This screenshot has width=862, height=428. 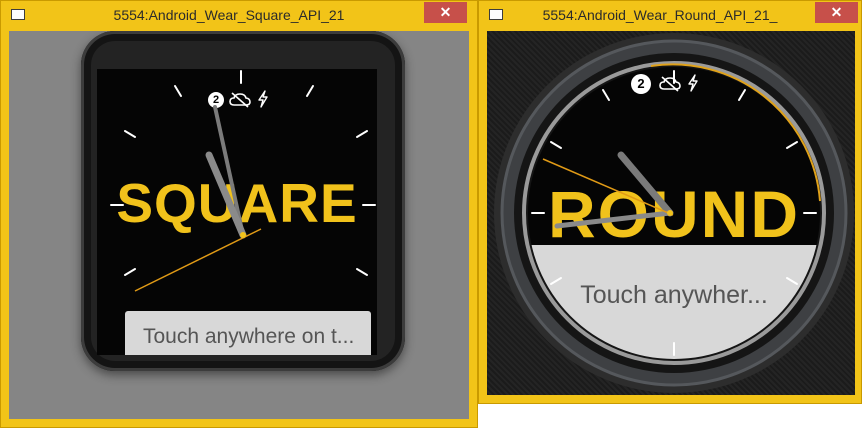 I want to click on minute-hand, so click(x=613, y=219).